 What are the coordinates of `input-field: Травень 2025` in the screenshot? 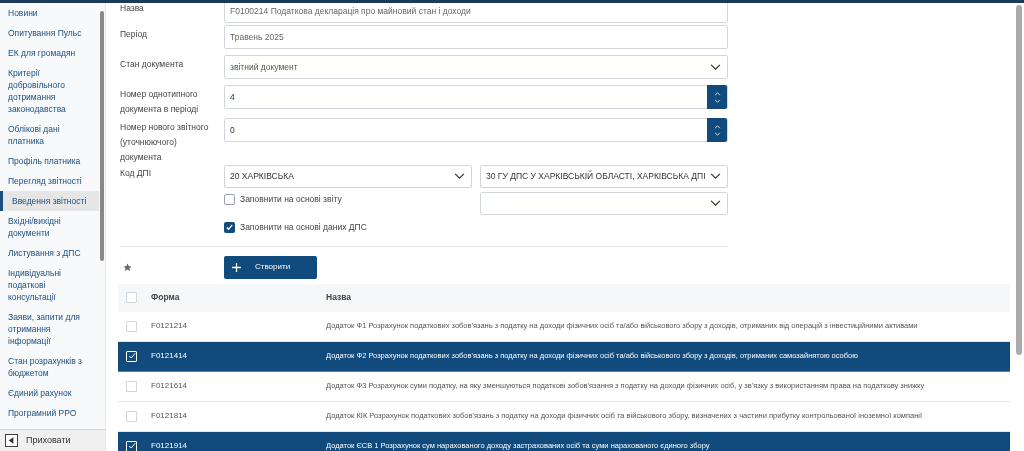 It's located at (476, 37).